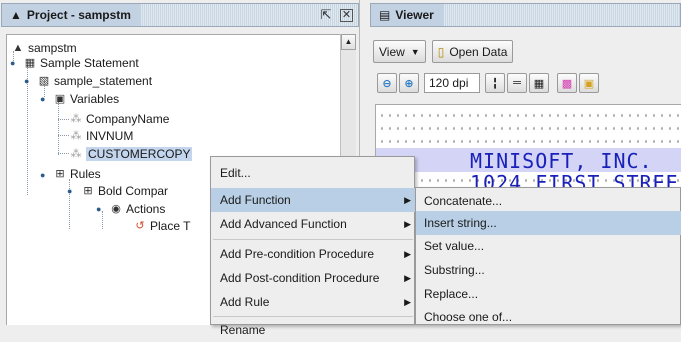  Describe the element at coordinates (245, 302) in the screenshot. I see `menu-item-label: Add Rule` at that location.